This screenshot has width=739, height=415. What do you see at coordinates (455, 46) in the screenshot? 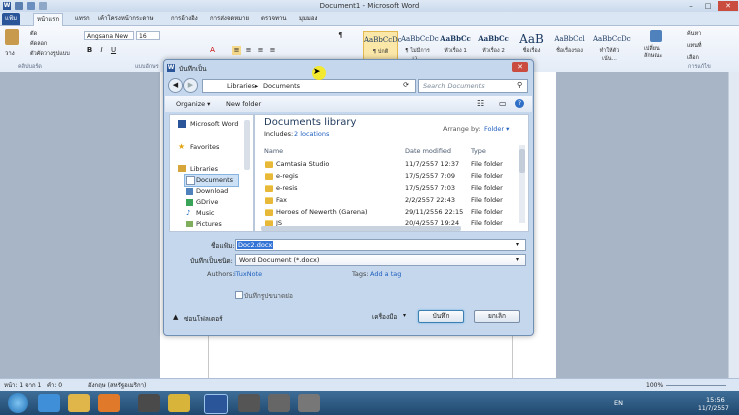
I see `style-heading-1: AaBbCc หัวเรื่อง 1` at bounding box center [455, 46].